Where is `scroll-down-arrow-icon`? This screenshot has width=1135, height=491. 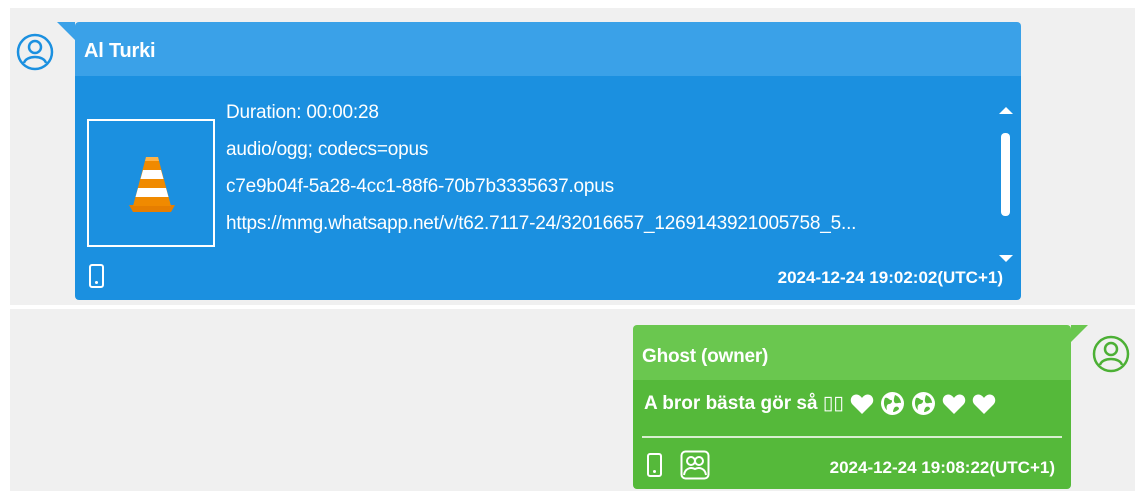
scroll-down-arrow-icon is located at coordinates (1006, 258).